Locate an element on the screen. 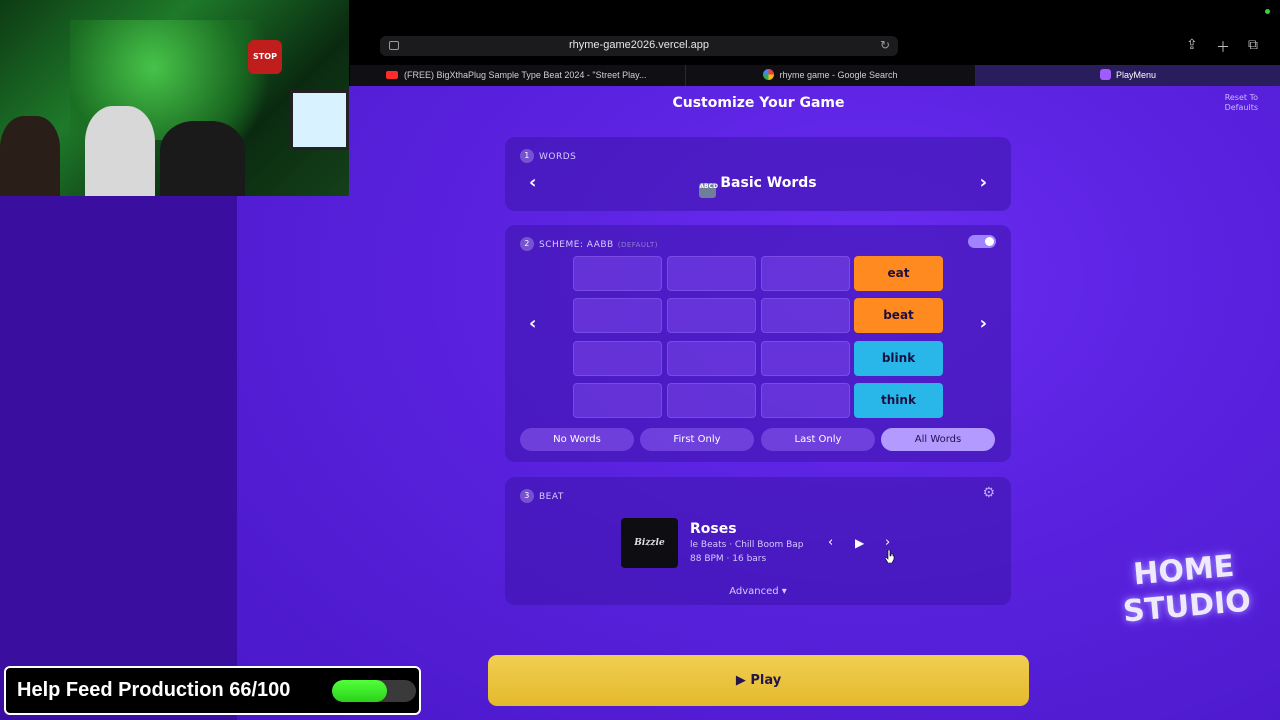 The image size is (1280, 720). rhyme-word-think: think is located at coordinates (898, 400).